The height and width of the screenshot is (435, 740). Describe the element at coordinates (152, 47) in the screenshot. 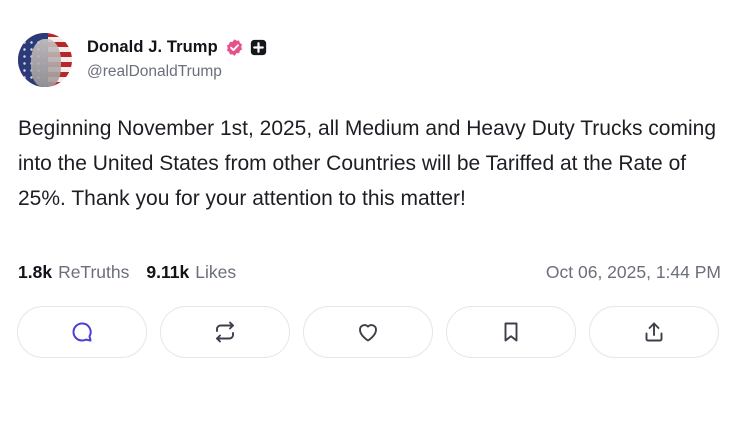

I see `author-display-name: Donald J. Trump` at that location.